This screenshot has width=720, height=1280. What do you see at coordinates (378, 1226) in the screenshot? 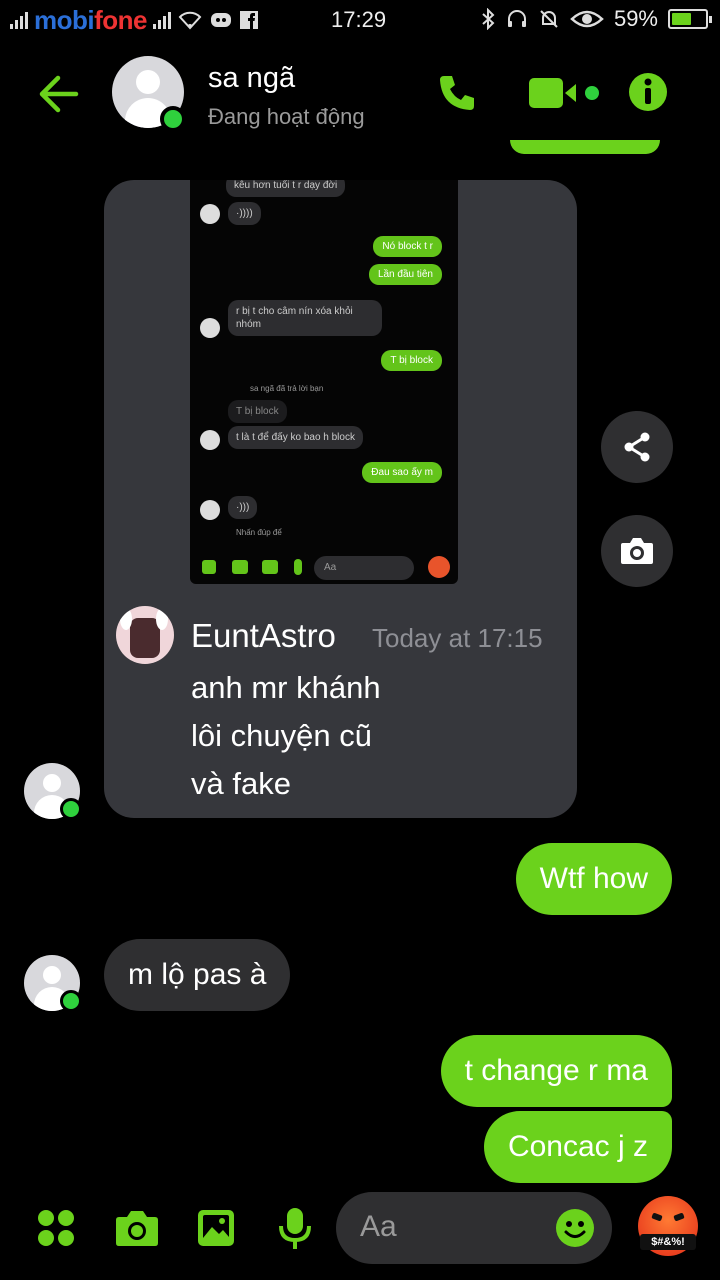
I see `message-input-placeholder: Aa` at bounding box center [378, 1226].